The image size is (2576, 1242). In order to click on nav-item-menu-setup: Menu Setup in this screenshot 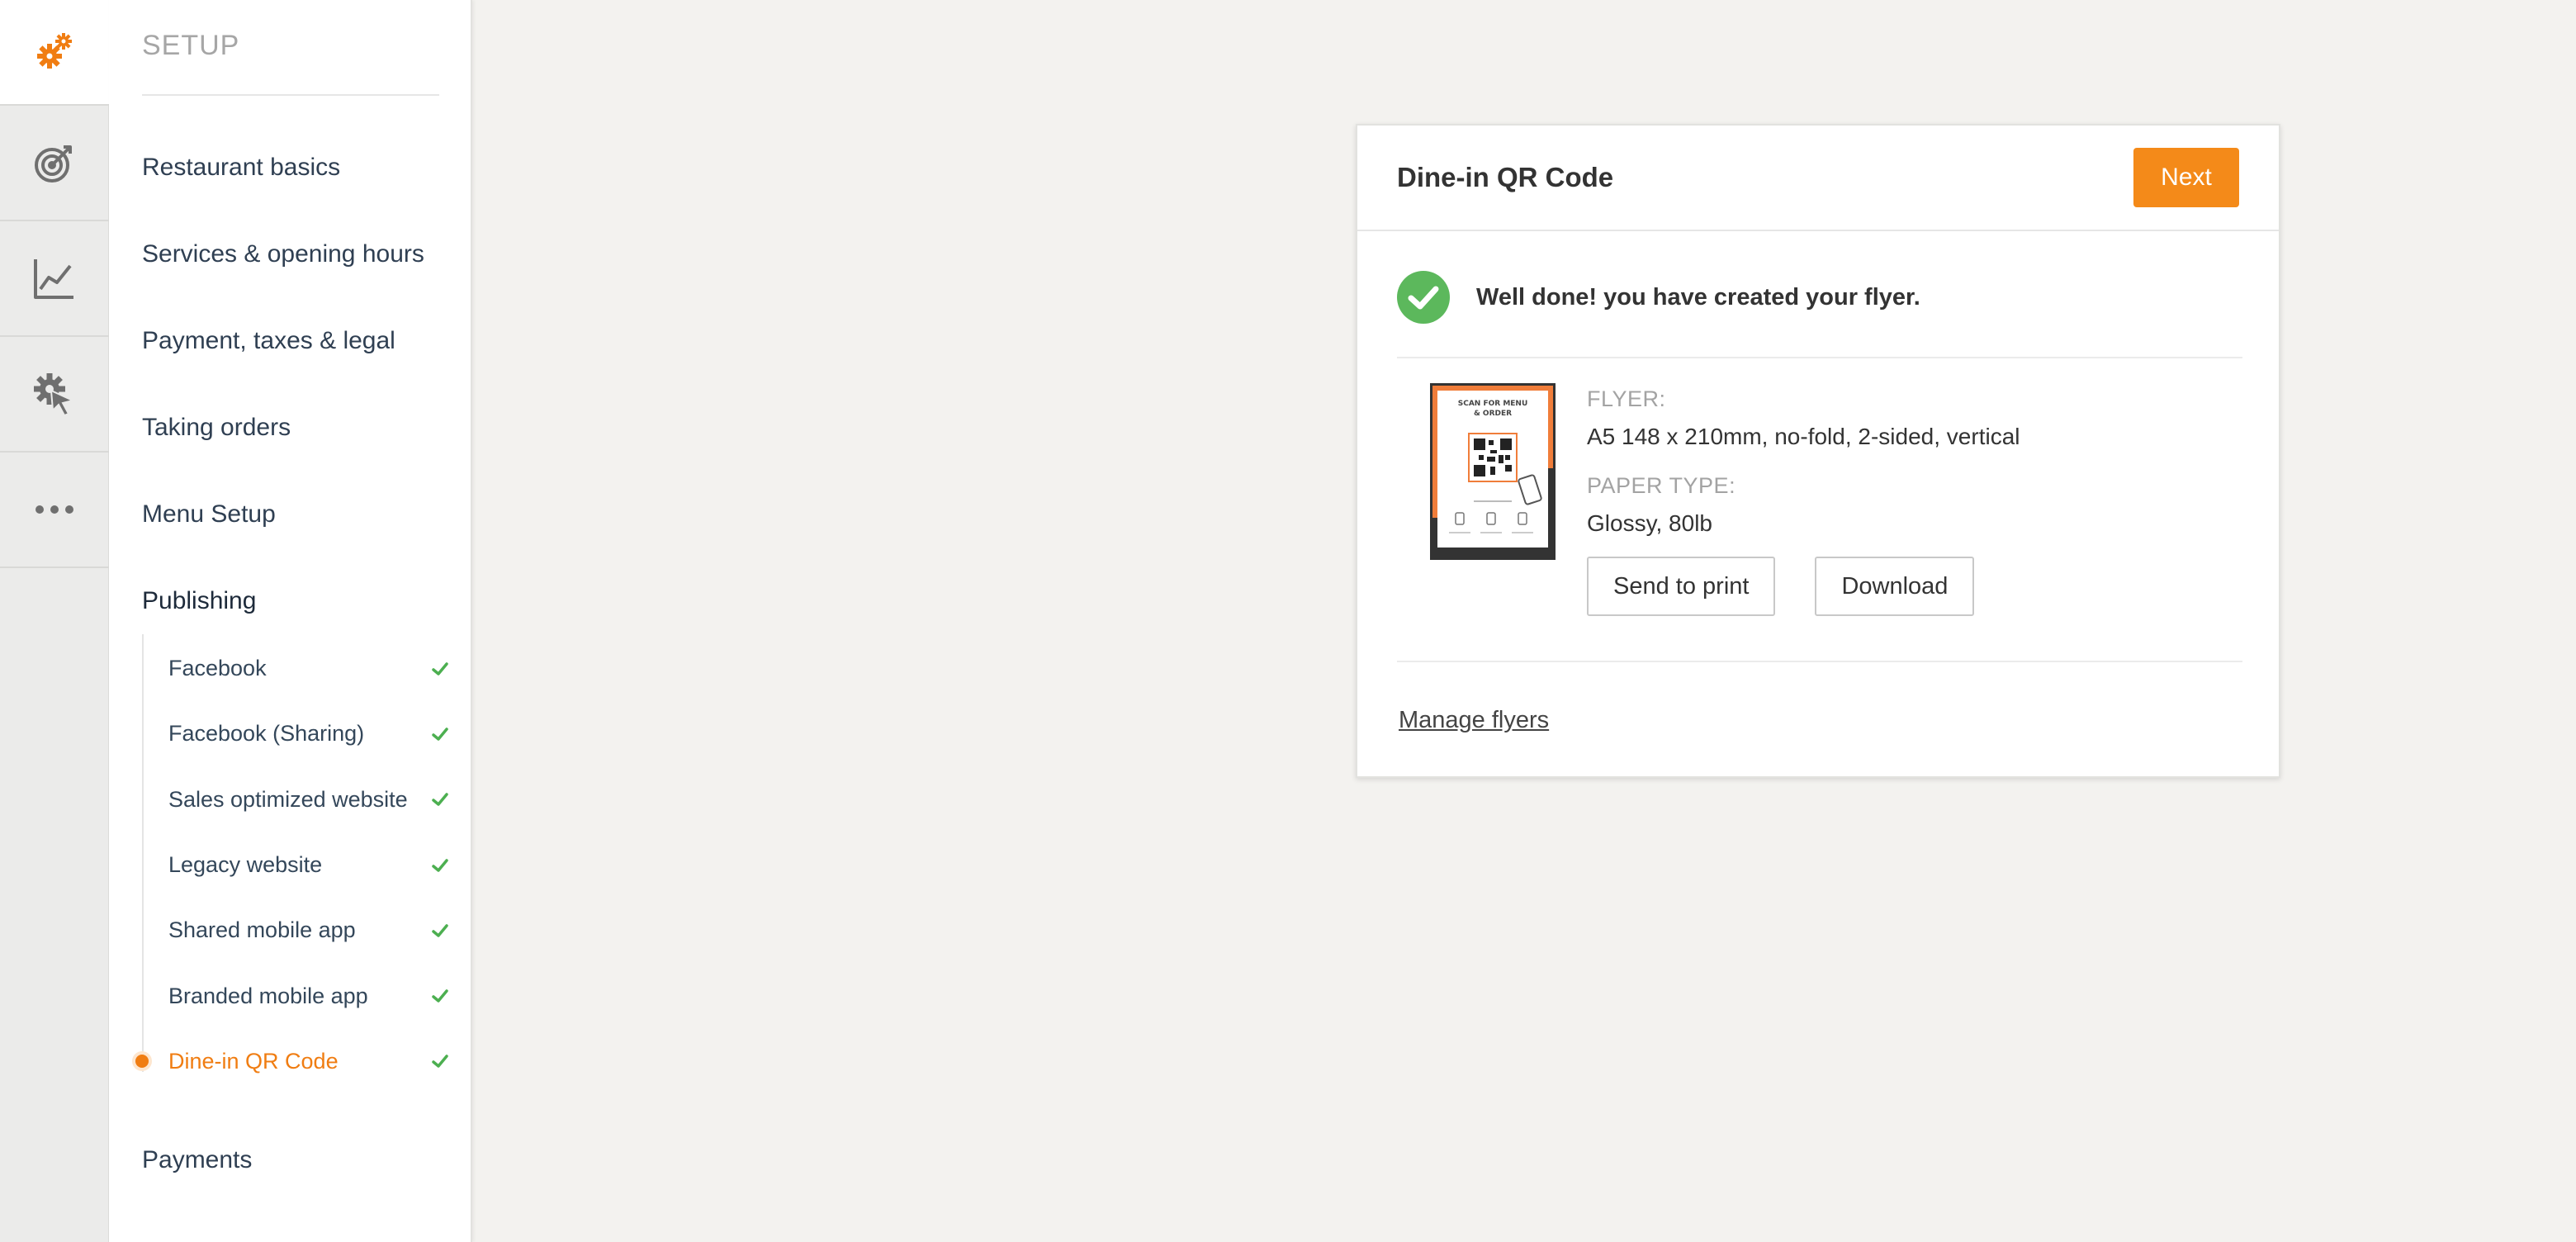, I will do `click(299, 514)`.